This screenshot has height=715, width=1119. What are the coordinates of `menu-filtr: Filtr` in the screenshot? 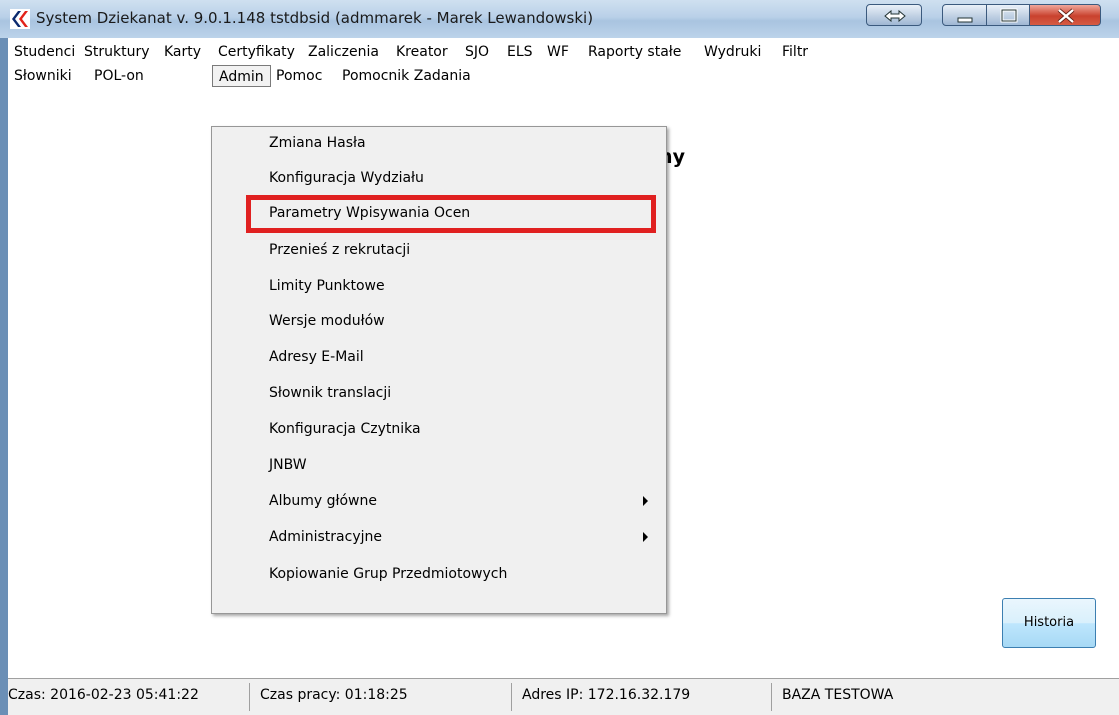 It's located at (795, 52).